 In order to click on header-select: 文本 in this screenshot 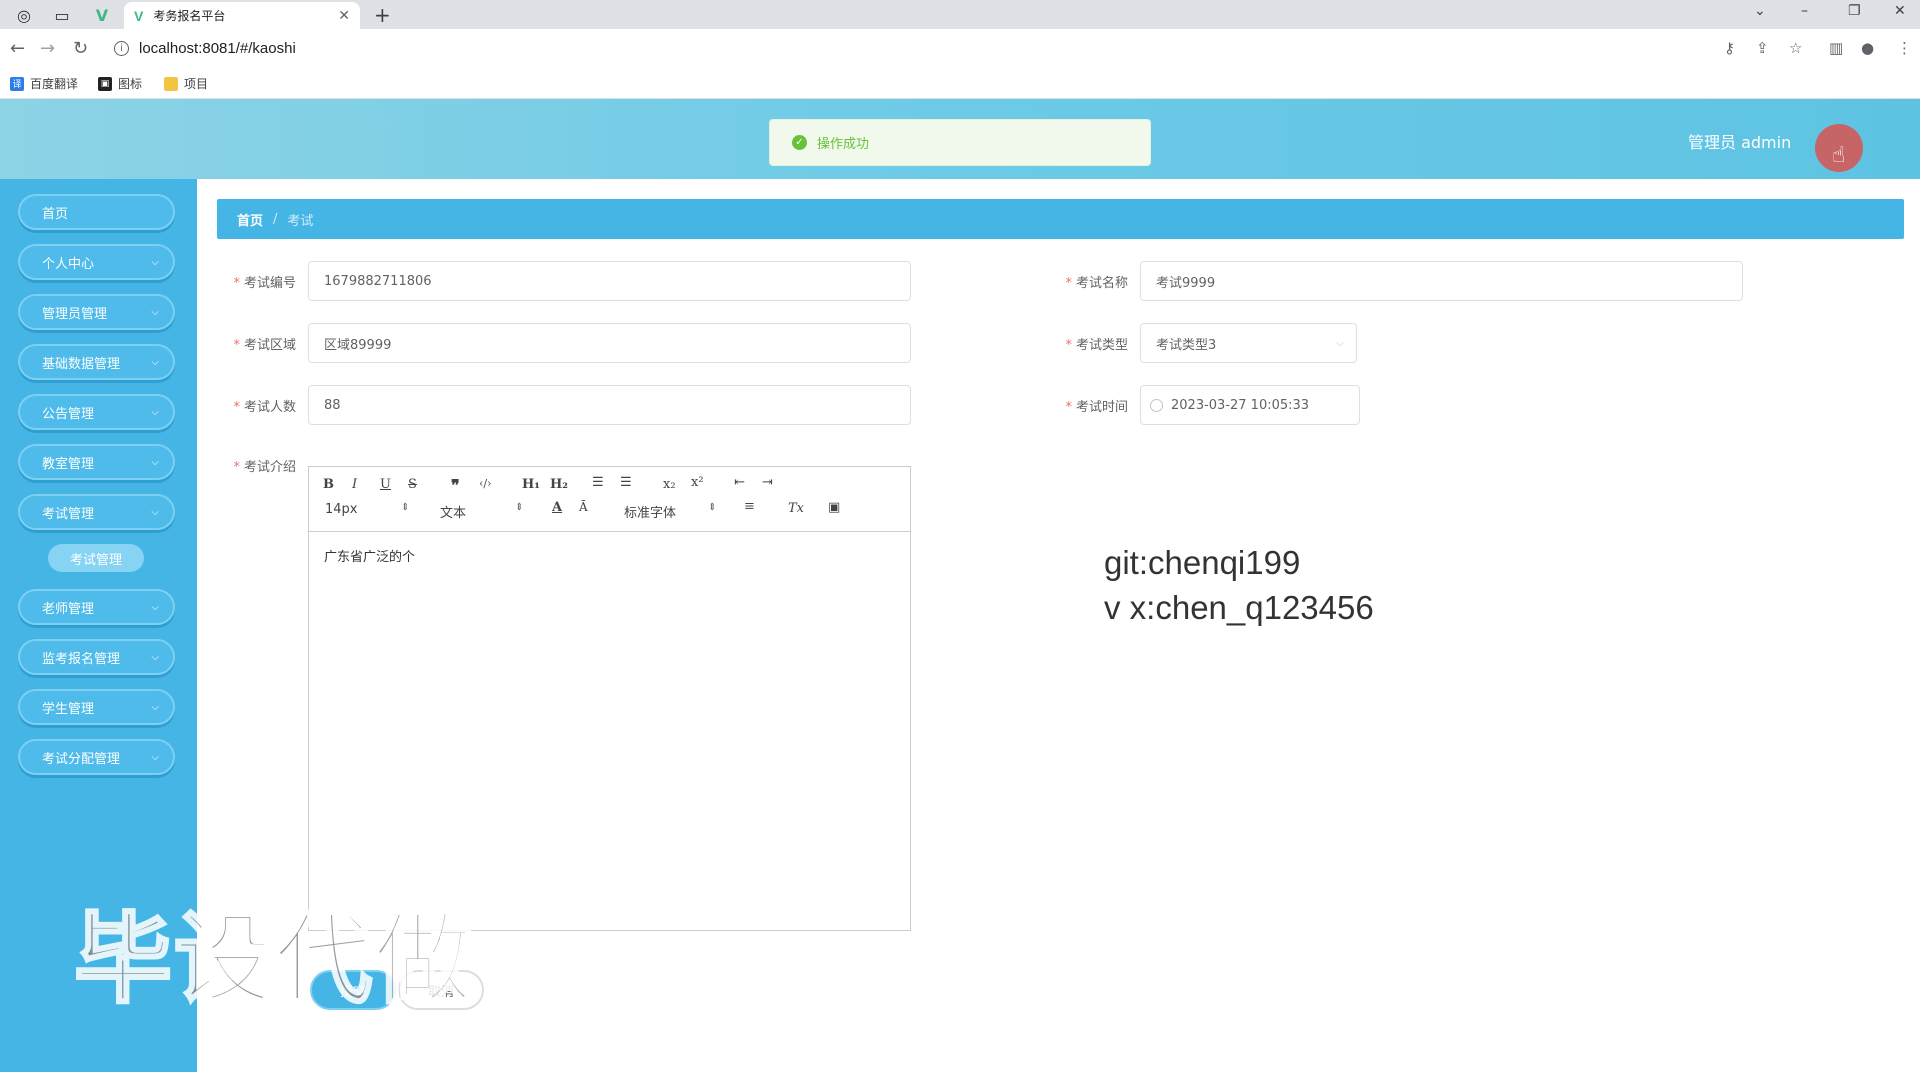, I will do `click(453, 511)`.